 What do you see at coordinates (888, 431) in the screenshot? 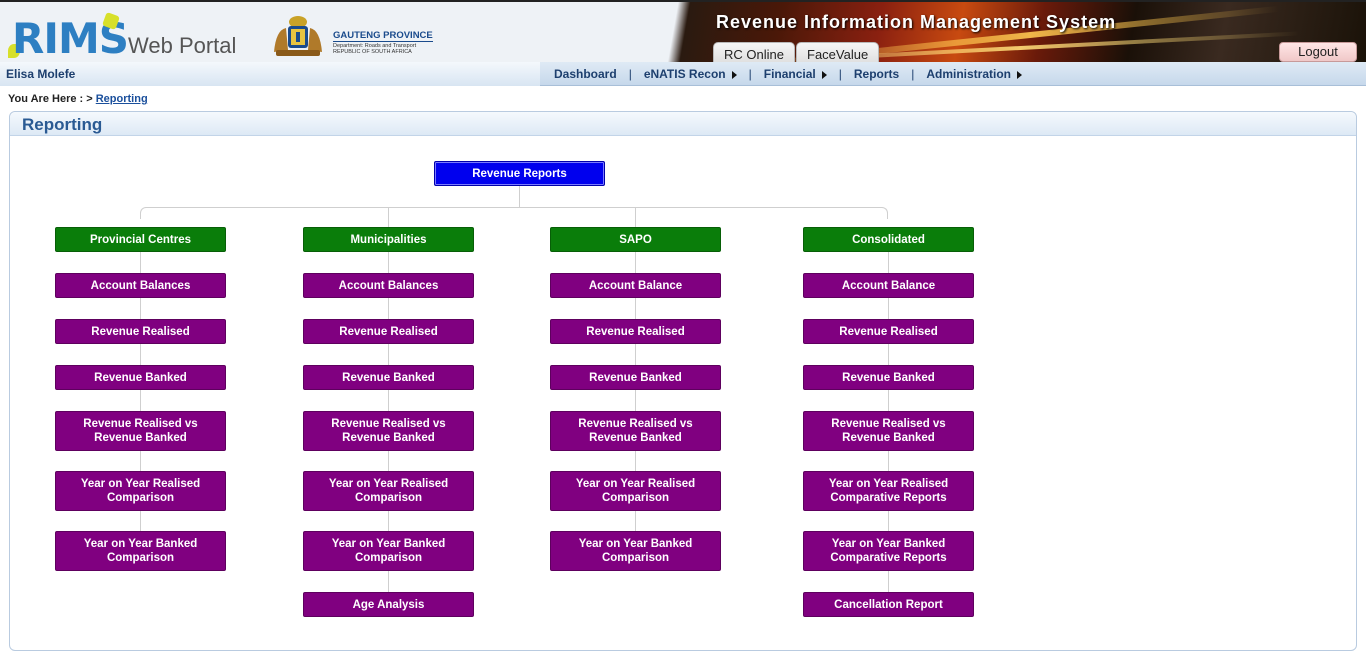
I see `report-consolidated-revenue-realised-vs-revenue-banked: Revenue Realised vs Revenue Banked` at bounding box center [888, 431].